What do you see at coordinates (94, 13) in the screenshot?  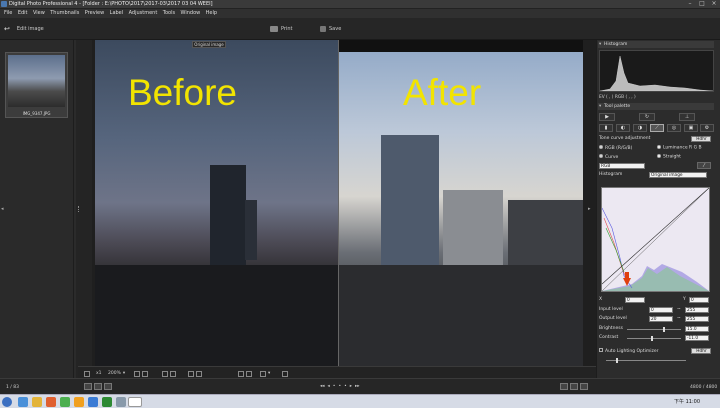 I see `menu-preview: Preview` at bounding box center [94, 13].